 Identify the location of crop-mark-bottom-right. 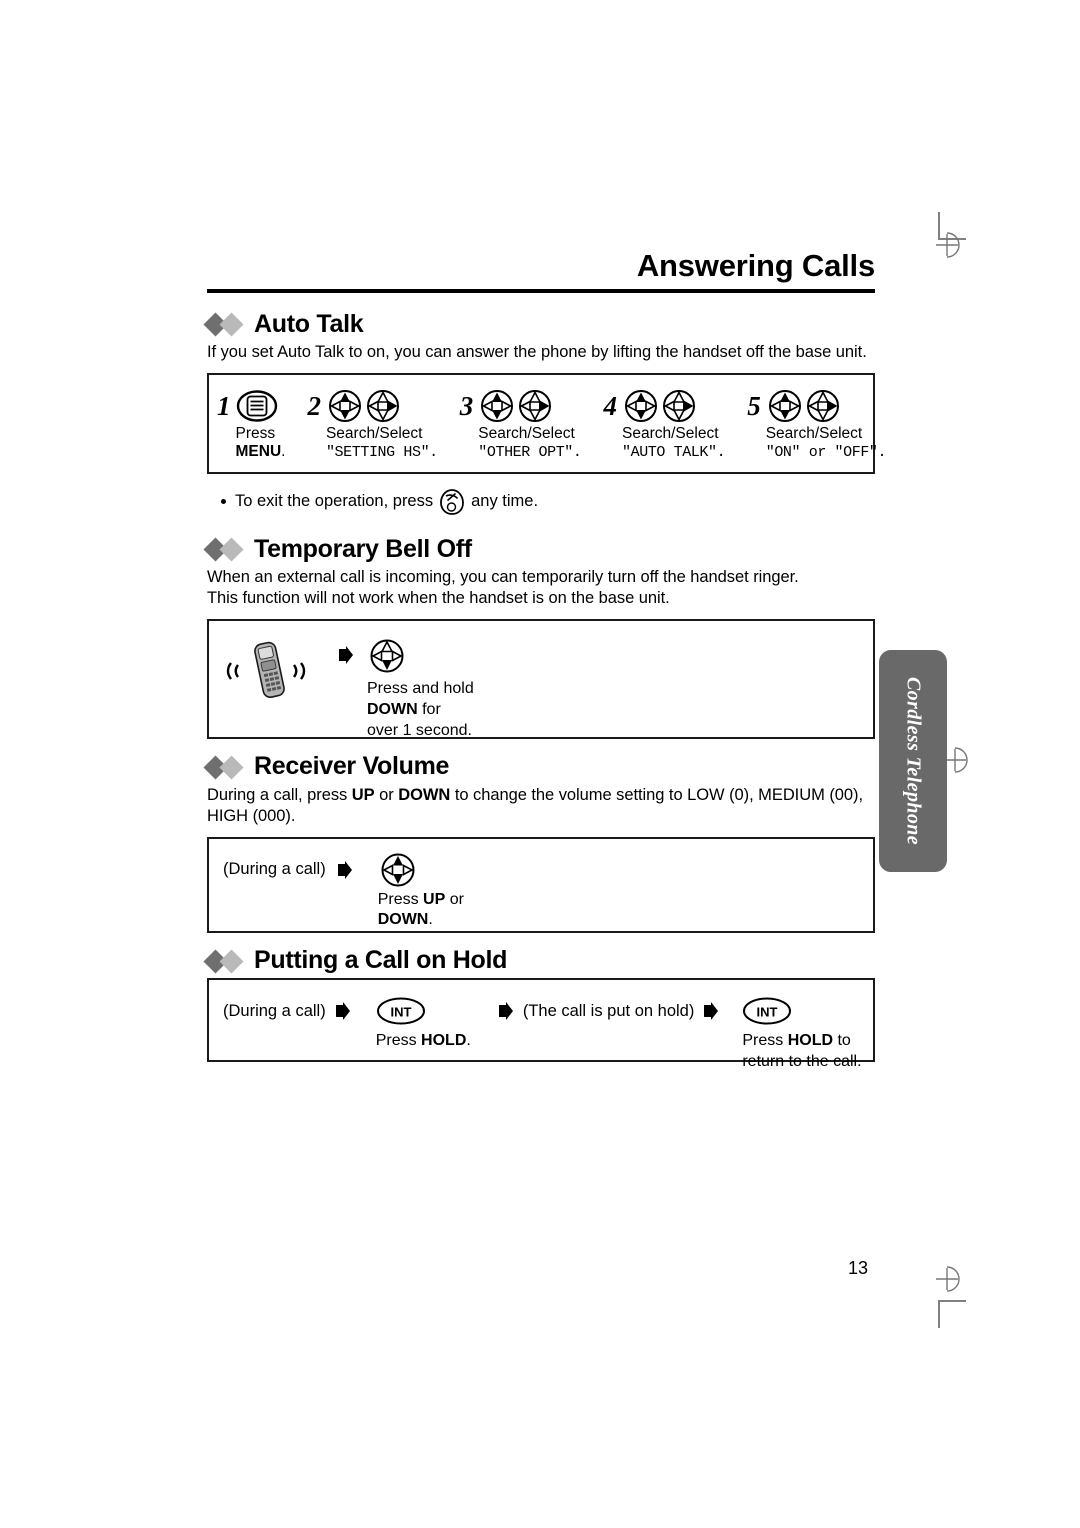
(952, 1314).